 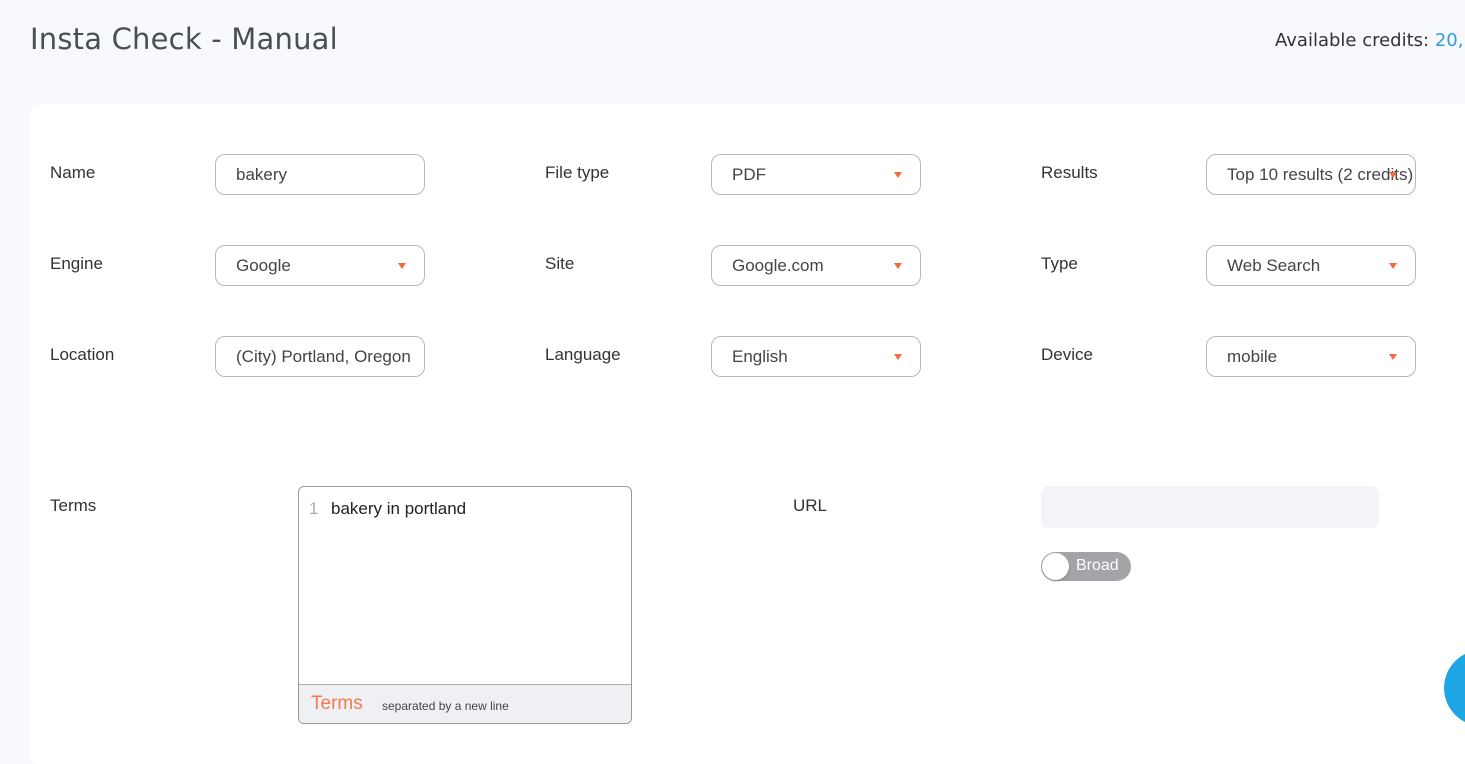 What do you see at coordinates (1274, 265) in the screenshot?
I see `type-value: Web Search` at bounding box center [1274, 265].